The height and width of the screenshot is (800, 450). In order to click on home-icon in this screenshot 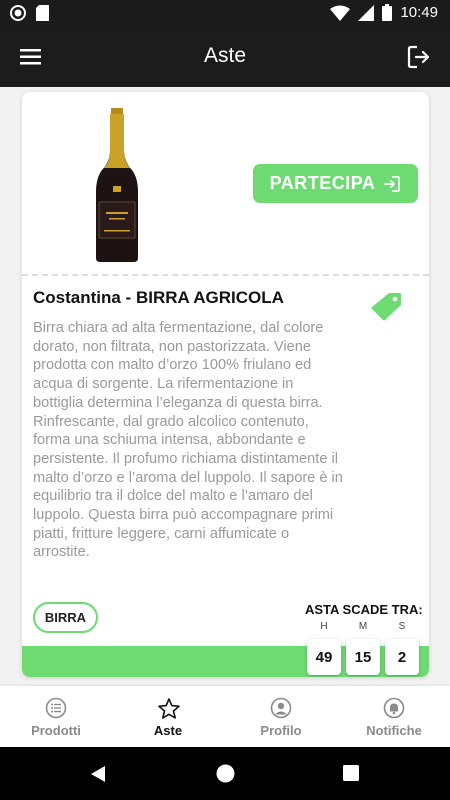, I will do `click(225, 773)`.